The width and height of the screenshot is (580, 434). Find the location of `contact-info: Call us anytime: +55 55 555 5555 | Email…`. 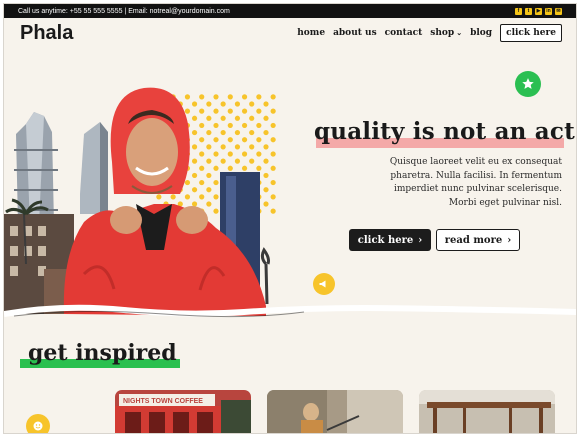

contact-info: Call us anytime: +55 55 555 5555 | Email… is located at coordinates (124, 11).